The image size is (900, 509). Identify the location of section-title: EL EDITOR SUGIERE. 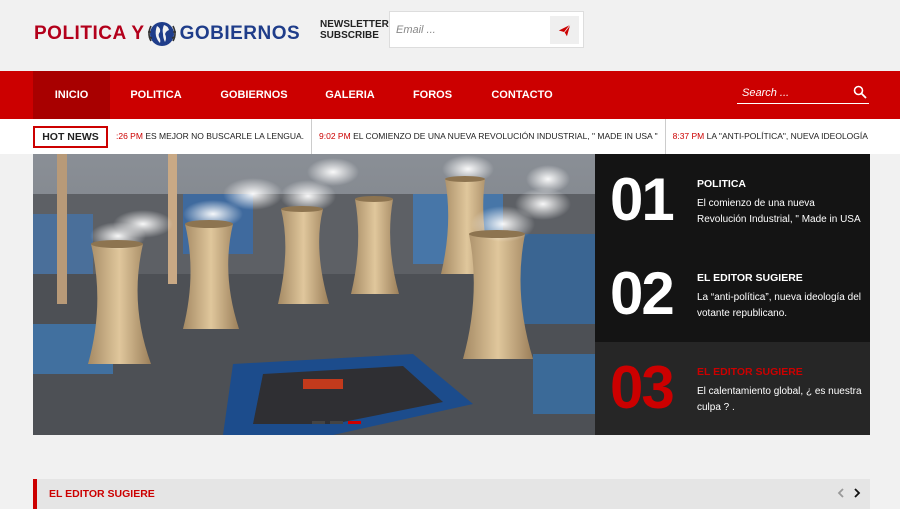
(102, 494).